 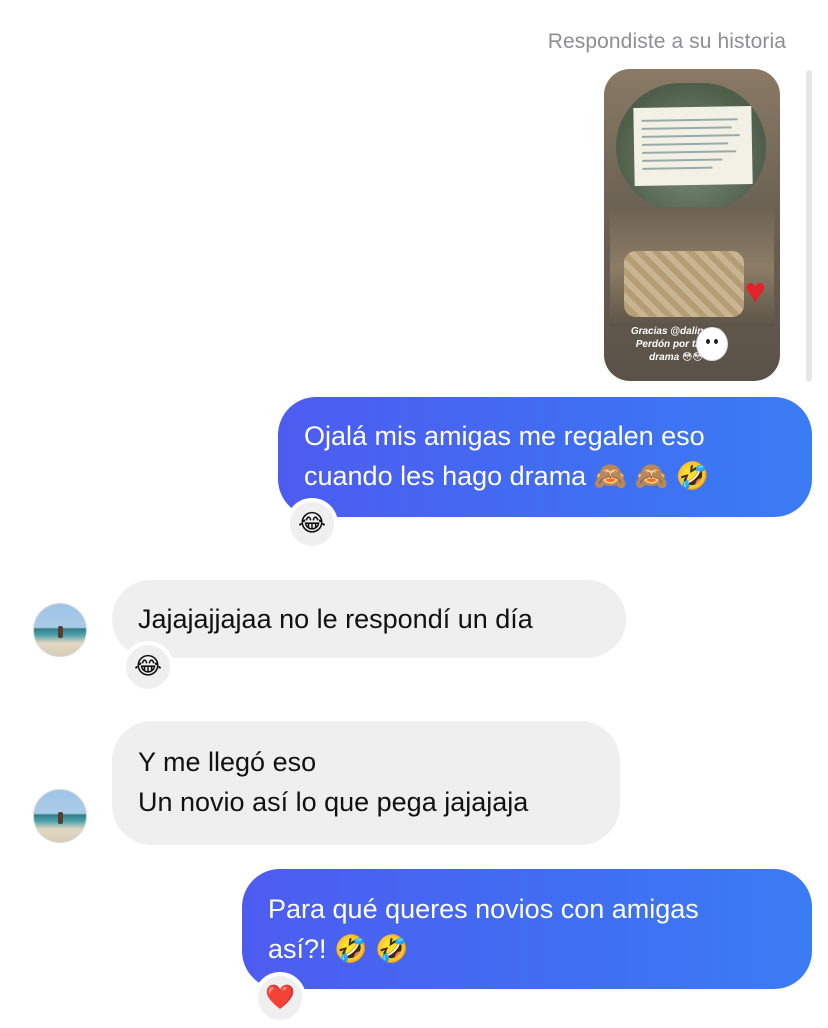 I want to click on message-text: Para qué queres novios con amigas, so click(x=483, y=909).